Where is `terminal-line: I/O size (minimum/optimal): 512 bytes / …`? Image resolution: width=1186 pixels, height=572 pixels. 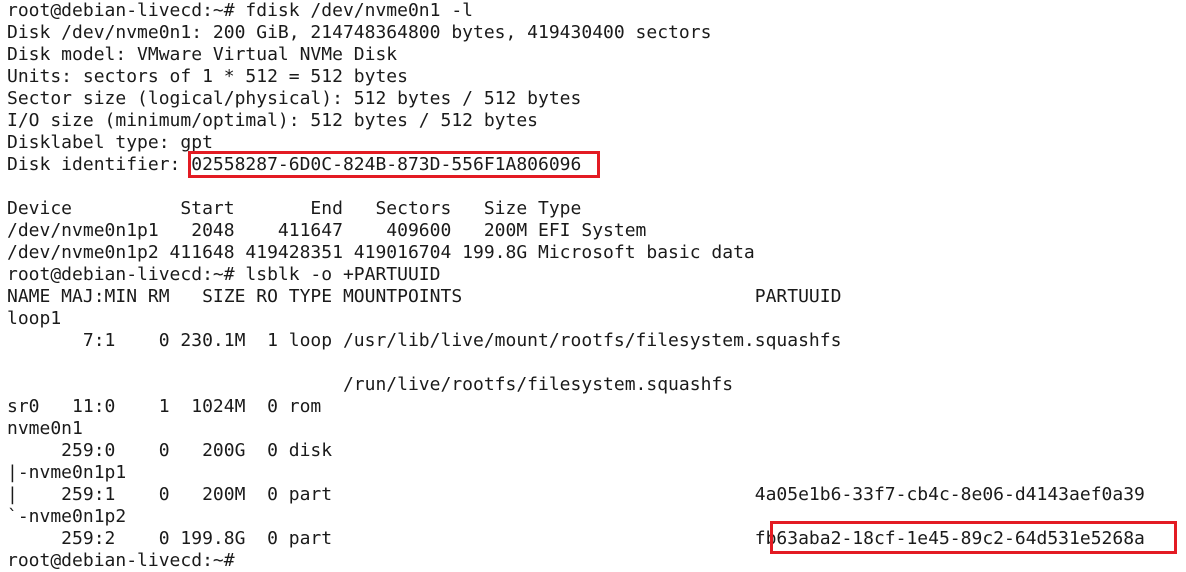 terminal-line: I/O size (minimum/optimal): 512 bytes / … is located at coordinates (273, 120).